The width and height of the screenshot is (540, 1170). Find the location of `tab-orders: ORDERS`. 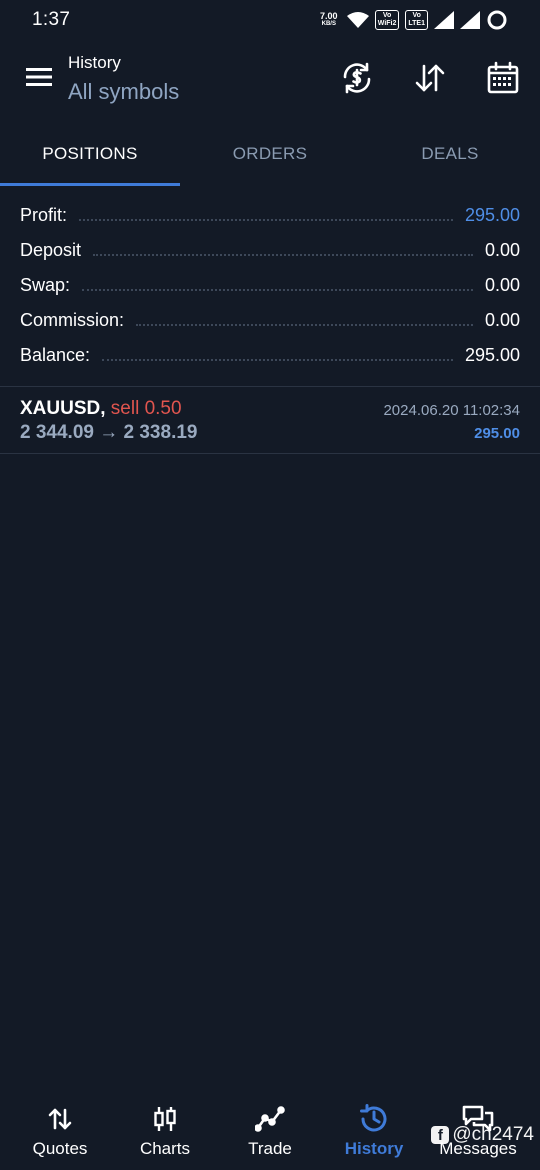

tab-orders: ORDERS is located at coordinates (270, 154).